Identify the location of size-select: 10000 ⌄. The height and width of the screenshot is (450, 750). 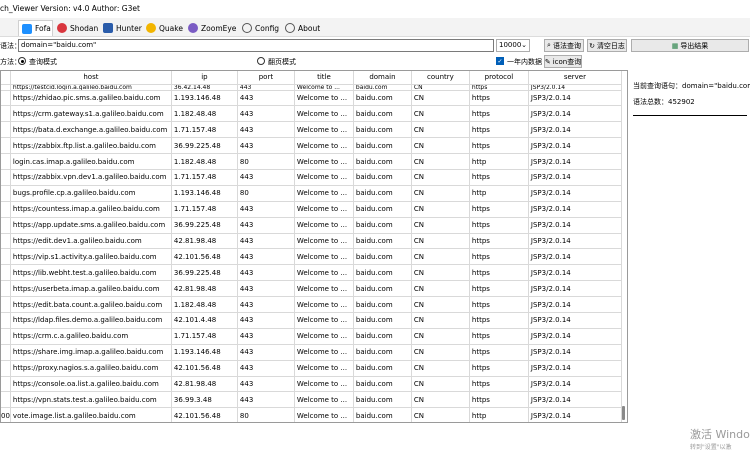
(513, 45).